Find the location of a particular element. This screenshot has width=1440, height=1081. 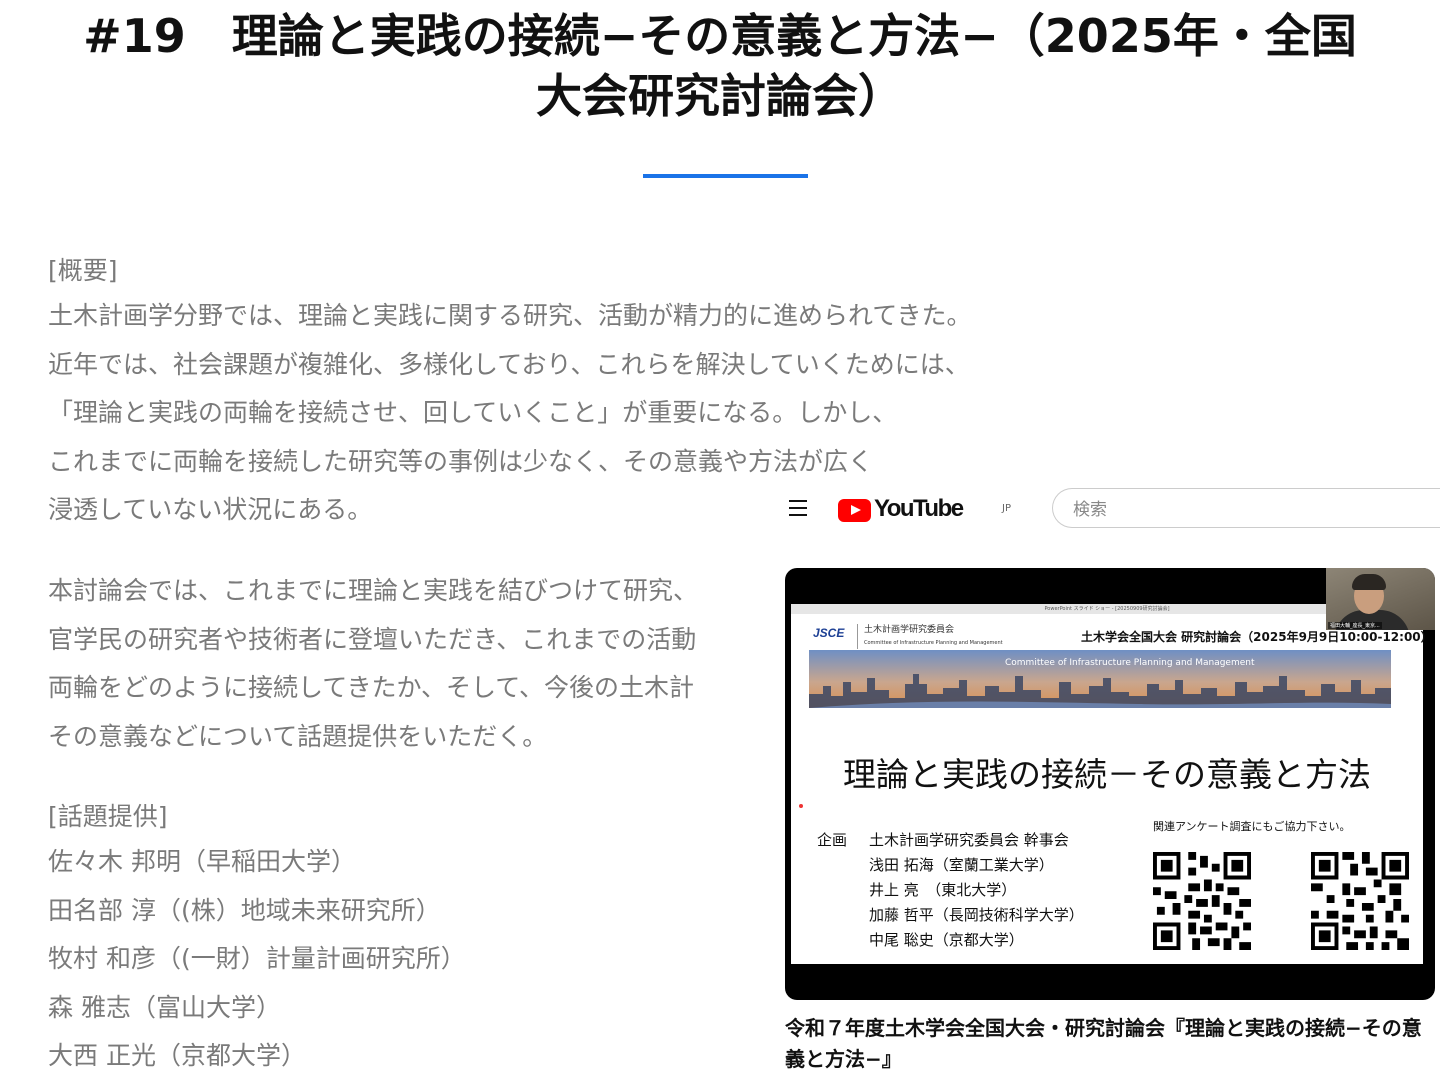

search-box is located at coordinates (1246, 508).